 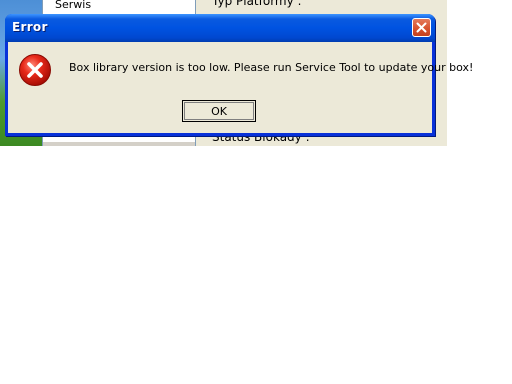 What do you see at coordinates (119, 144) in the screenshot?
I see `sidebar-scrollbar` at bounding box center [119, 144].